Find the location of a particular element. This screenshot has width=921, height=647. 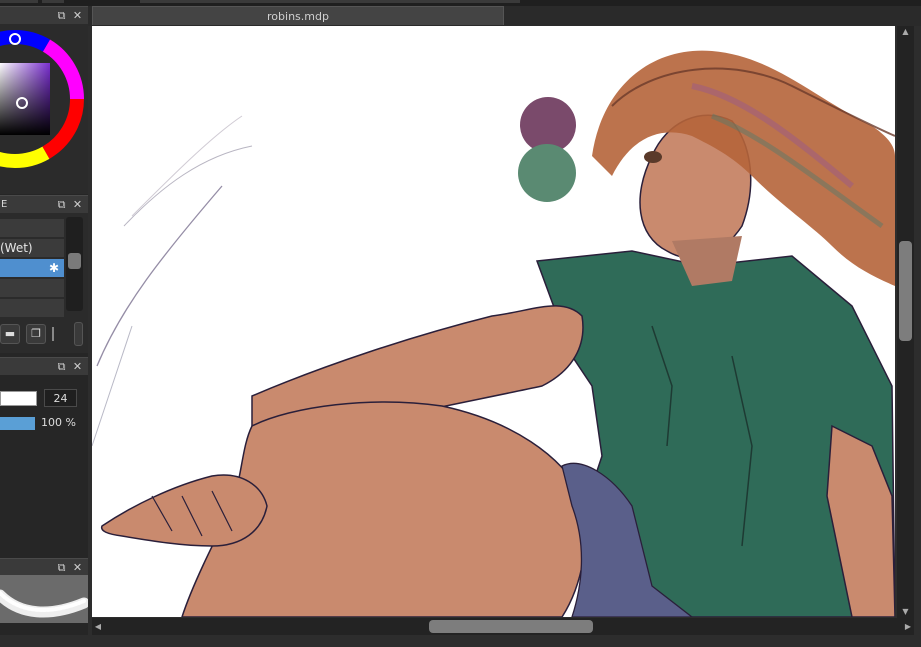

divider is located at coordinates (53, 334).